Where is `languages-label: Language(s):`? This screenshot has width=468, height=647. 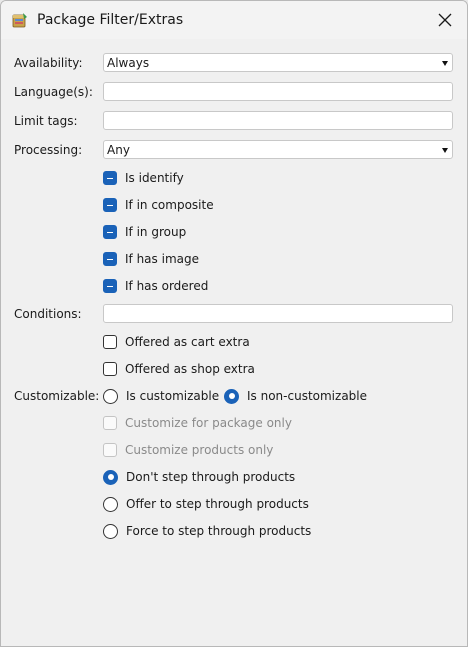
languages-label: Language(s): is located at coordinates (53, 92).